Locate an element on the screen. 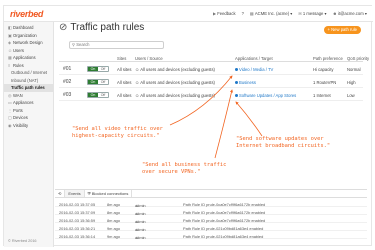  sidebar-item-dashboard: ◧Dashboard is located at coordinates (28, 28).